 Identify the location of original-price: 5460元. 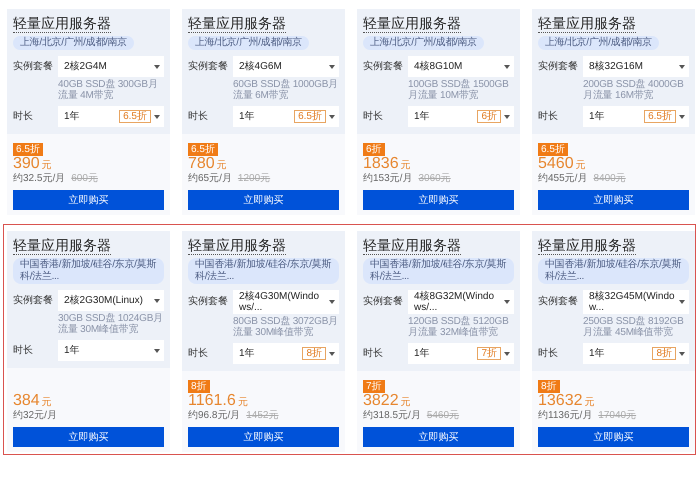
(443, 416).